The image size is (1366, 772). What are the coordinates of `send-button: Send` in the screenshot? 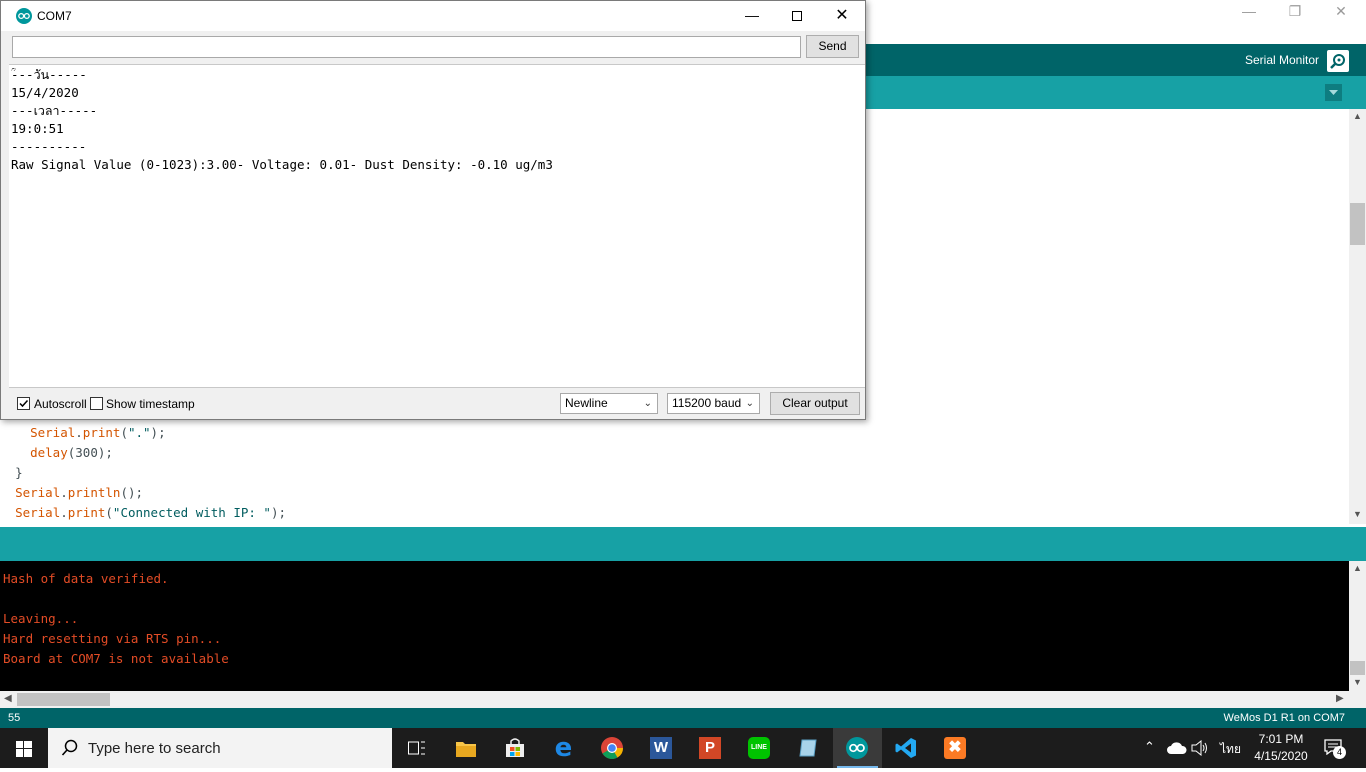 It's located at (832, 46).